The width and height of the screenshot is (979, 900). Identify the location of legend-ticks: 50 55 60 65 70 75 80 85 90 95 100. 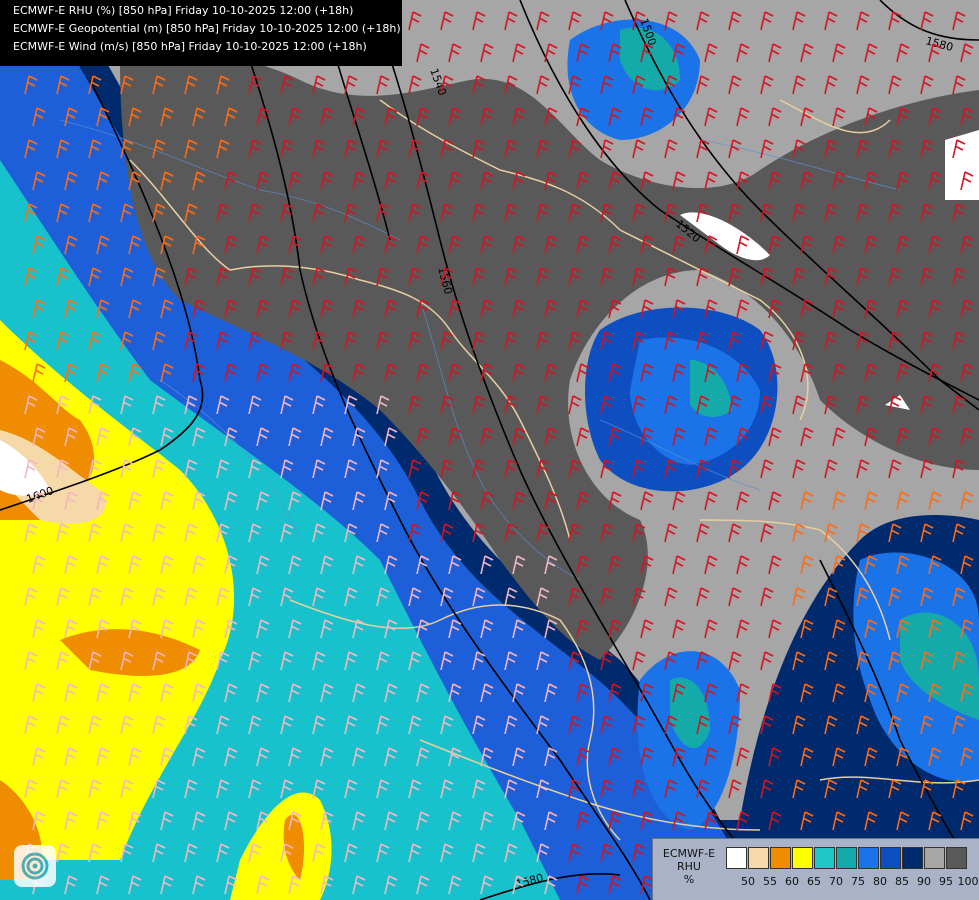
(852, 882).